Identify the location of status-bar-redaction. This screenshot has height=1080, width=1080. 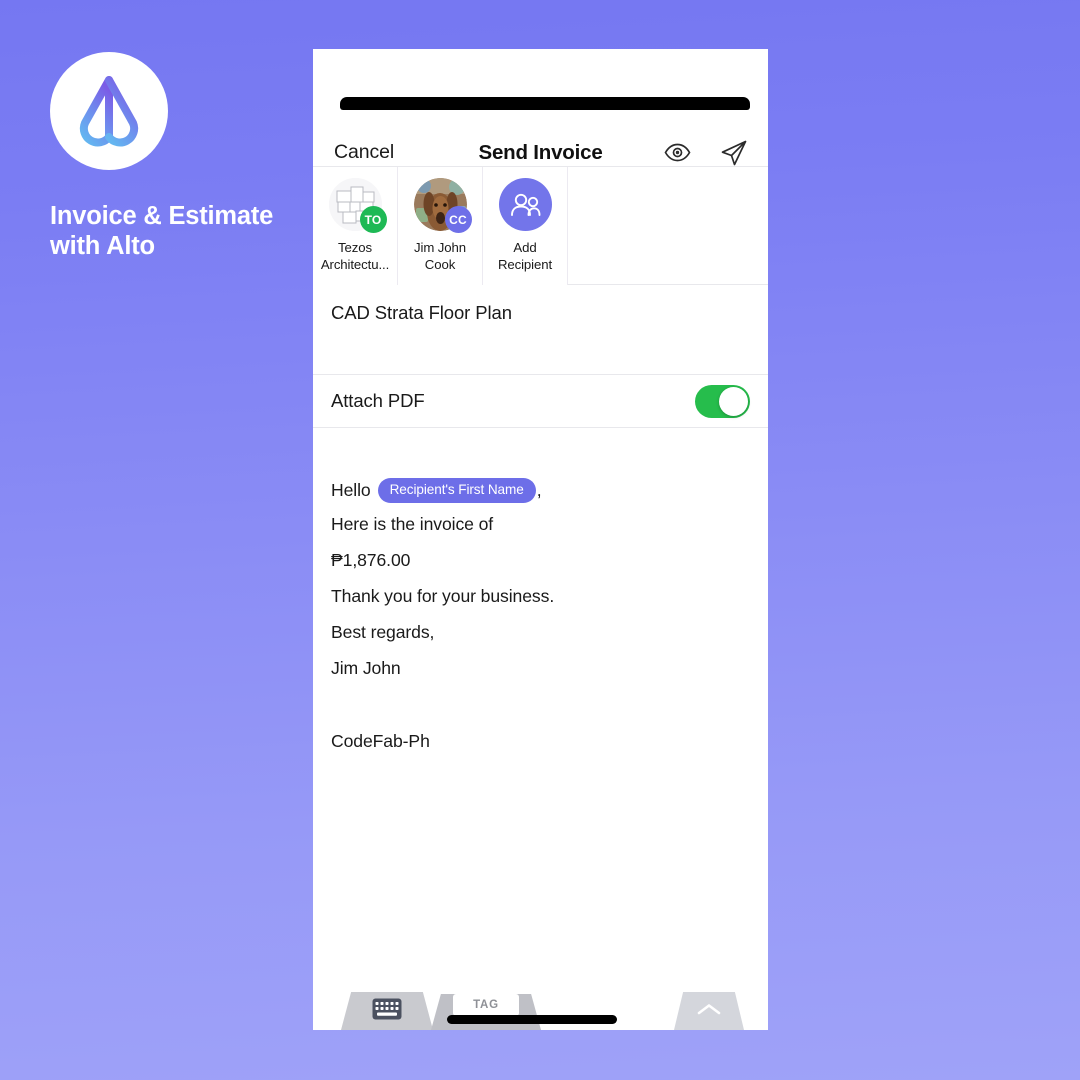
(545, 103).